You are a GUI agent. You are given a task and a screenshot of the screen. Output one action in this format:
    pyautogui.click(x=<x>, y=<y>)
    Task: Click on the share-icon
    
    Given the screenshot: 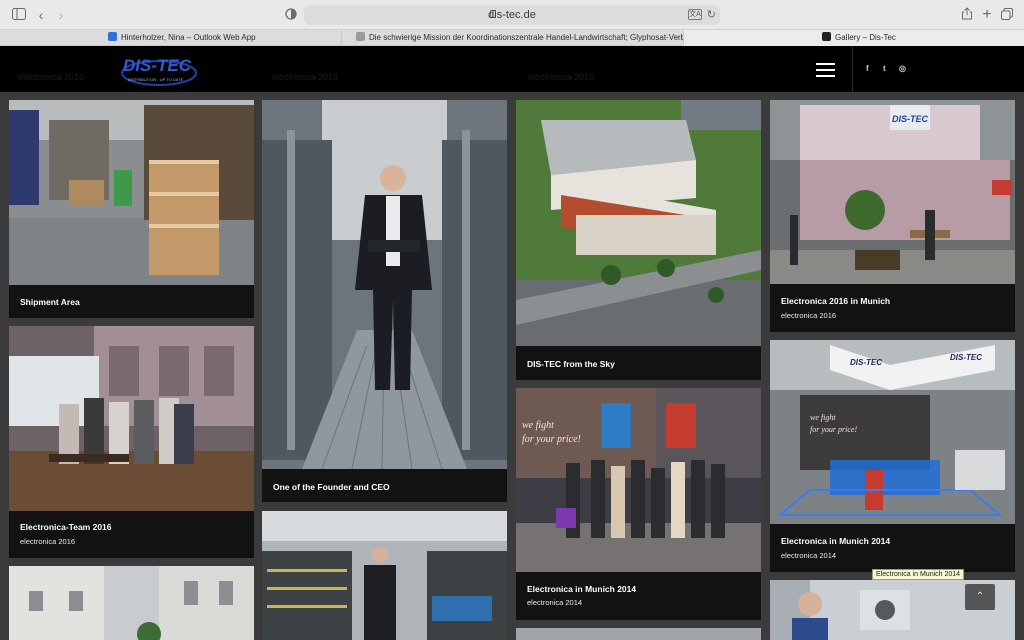 What is the action you would take?
    pyautogui.click(x=967, y=15)
    